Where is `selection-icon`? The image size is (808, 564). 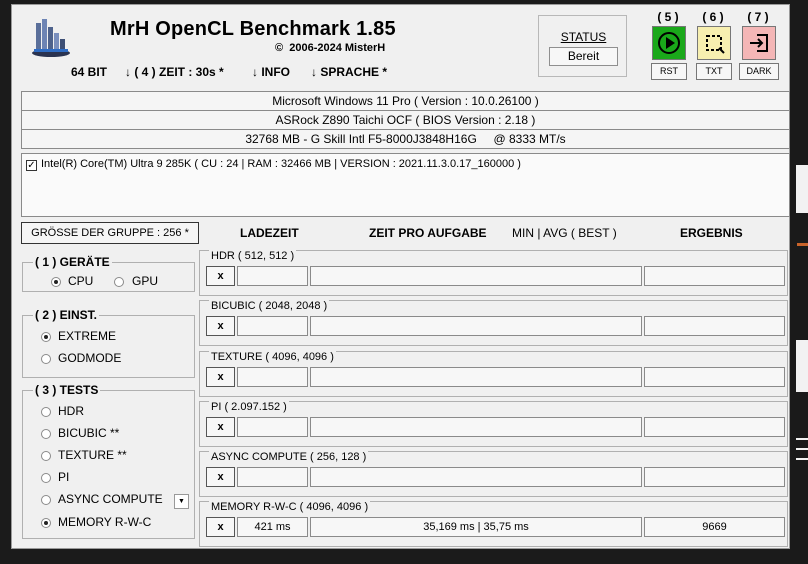
selection-icon is located at coordinates (715, 44).